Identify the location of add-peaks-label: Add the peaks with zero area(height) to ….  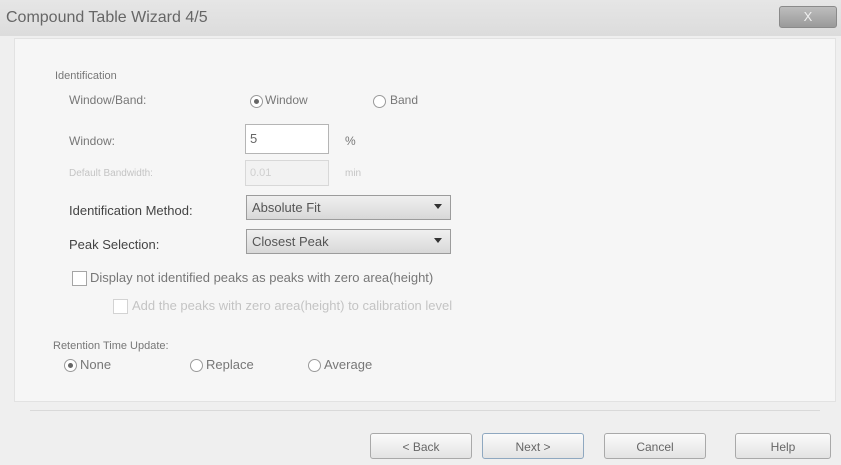
(292, 305).